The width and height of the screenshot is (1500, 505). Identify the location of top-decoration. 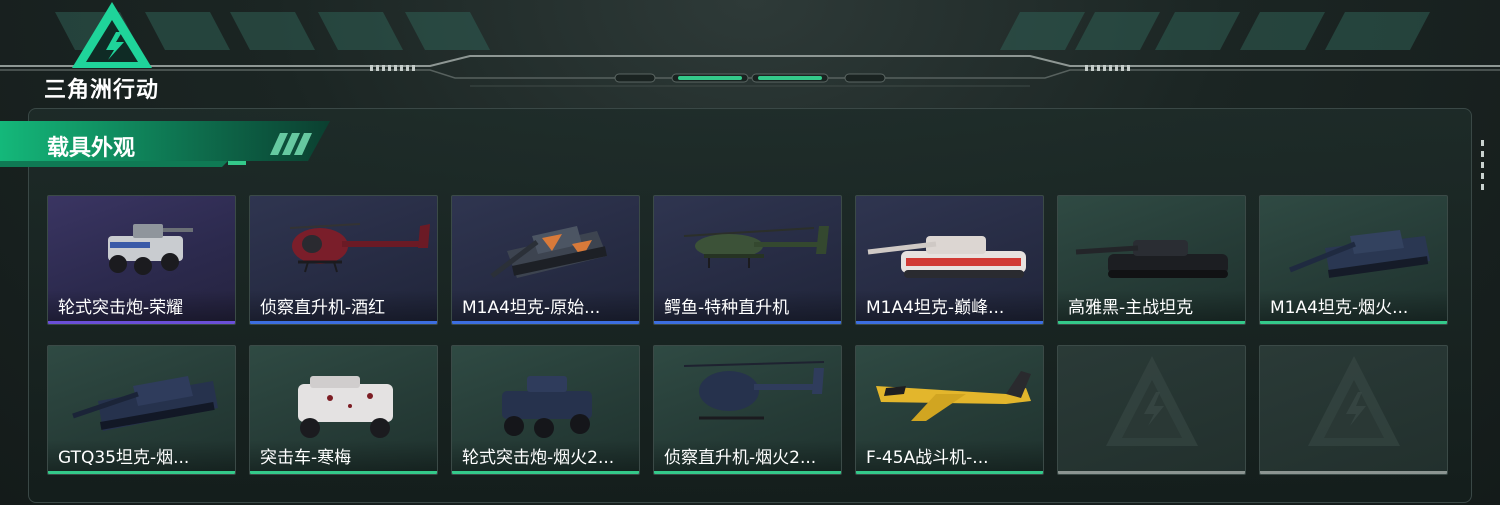
(750, 49).